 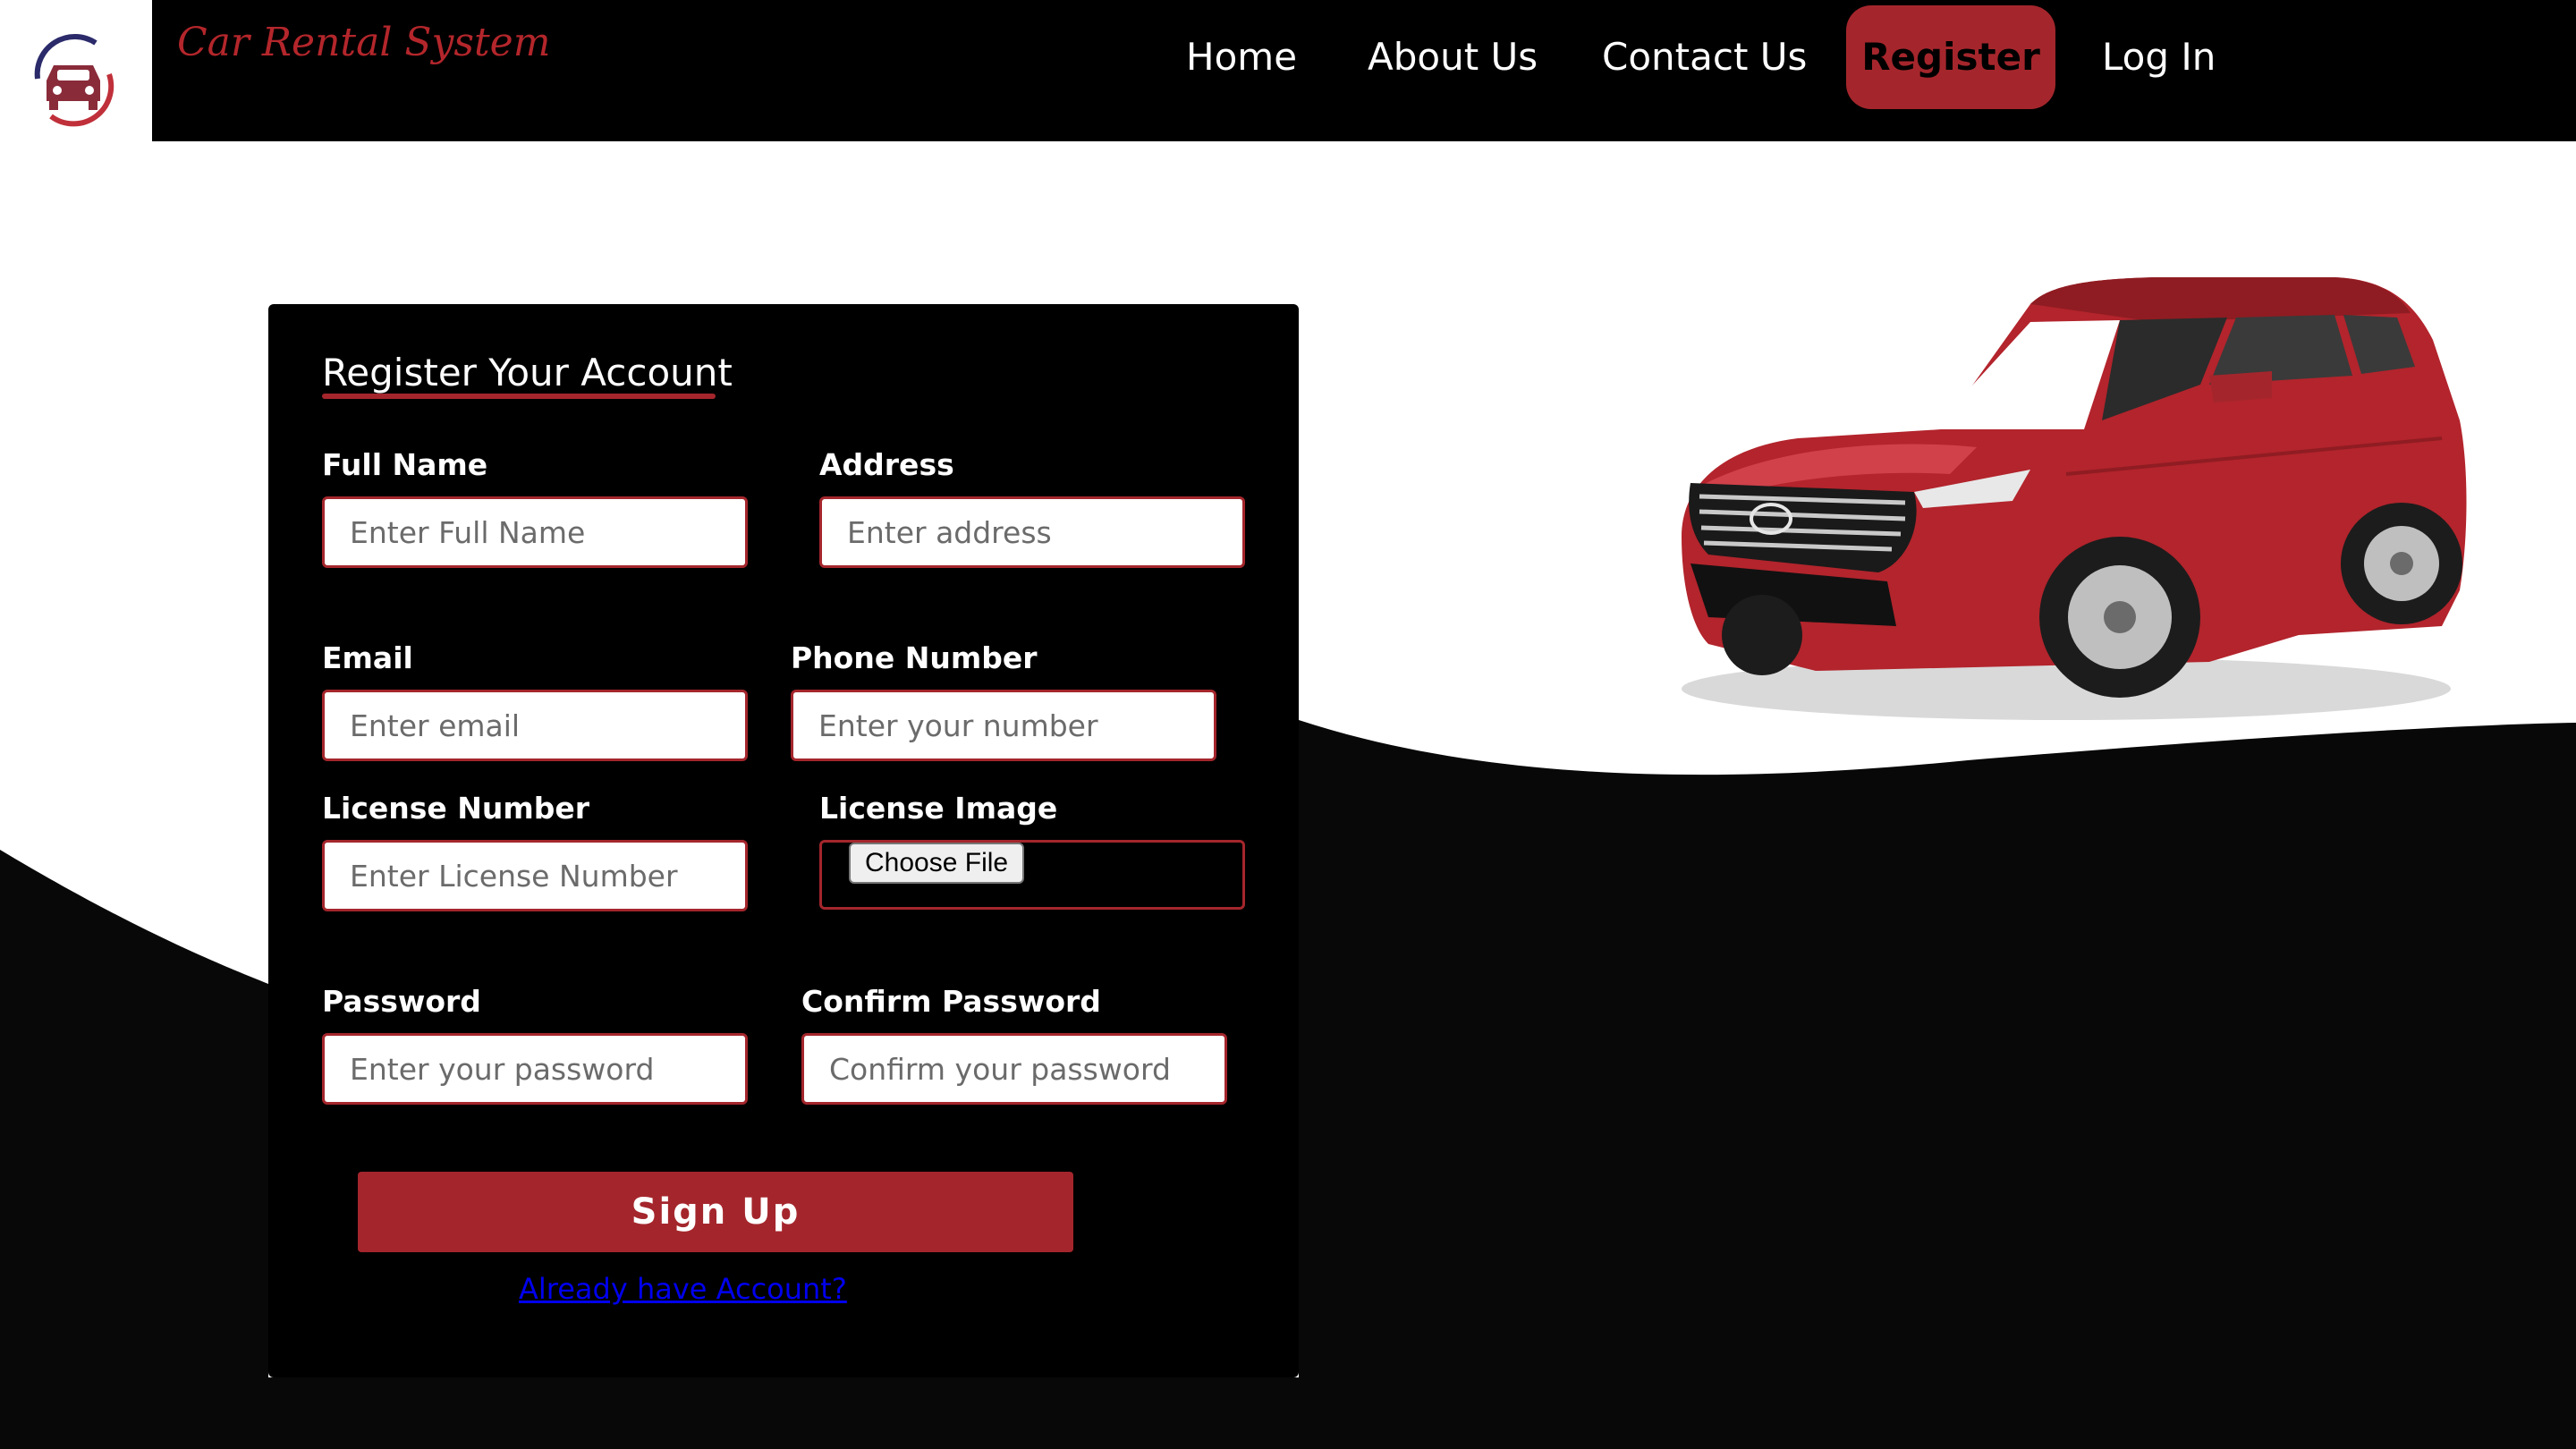 I want to click on already-have-account-link: Already have Account?, so click(x=683, y=1289).